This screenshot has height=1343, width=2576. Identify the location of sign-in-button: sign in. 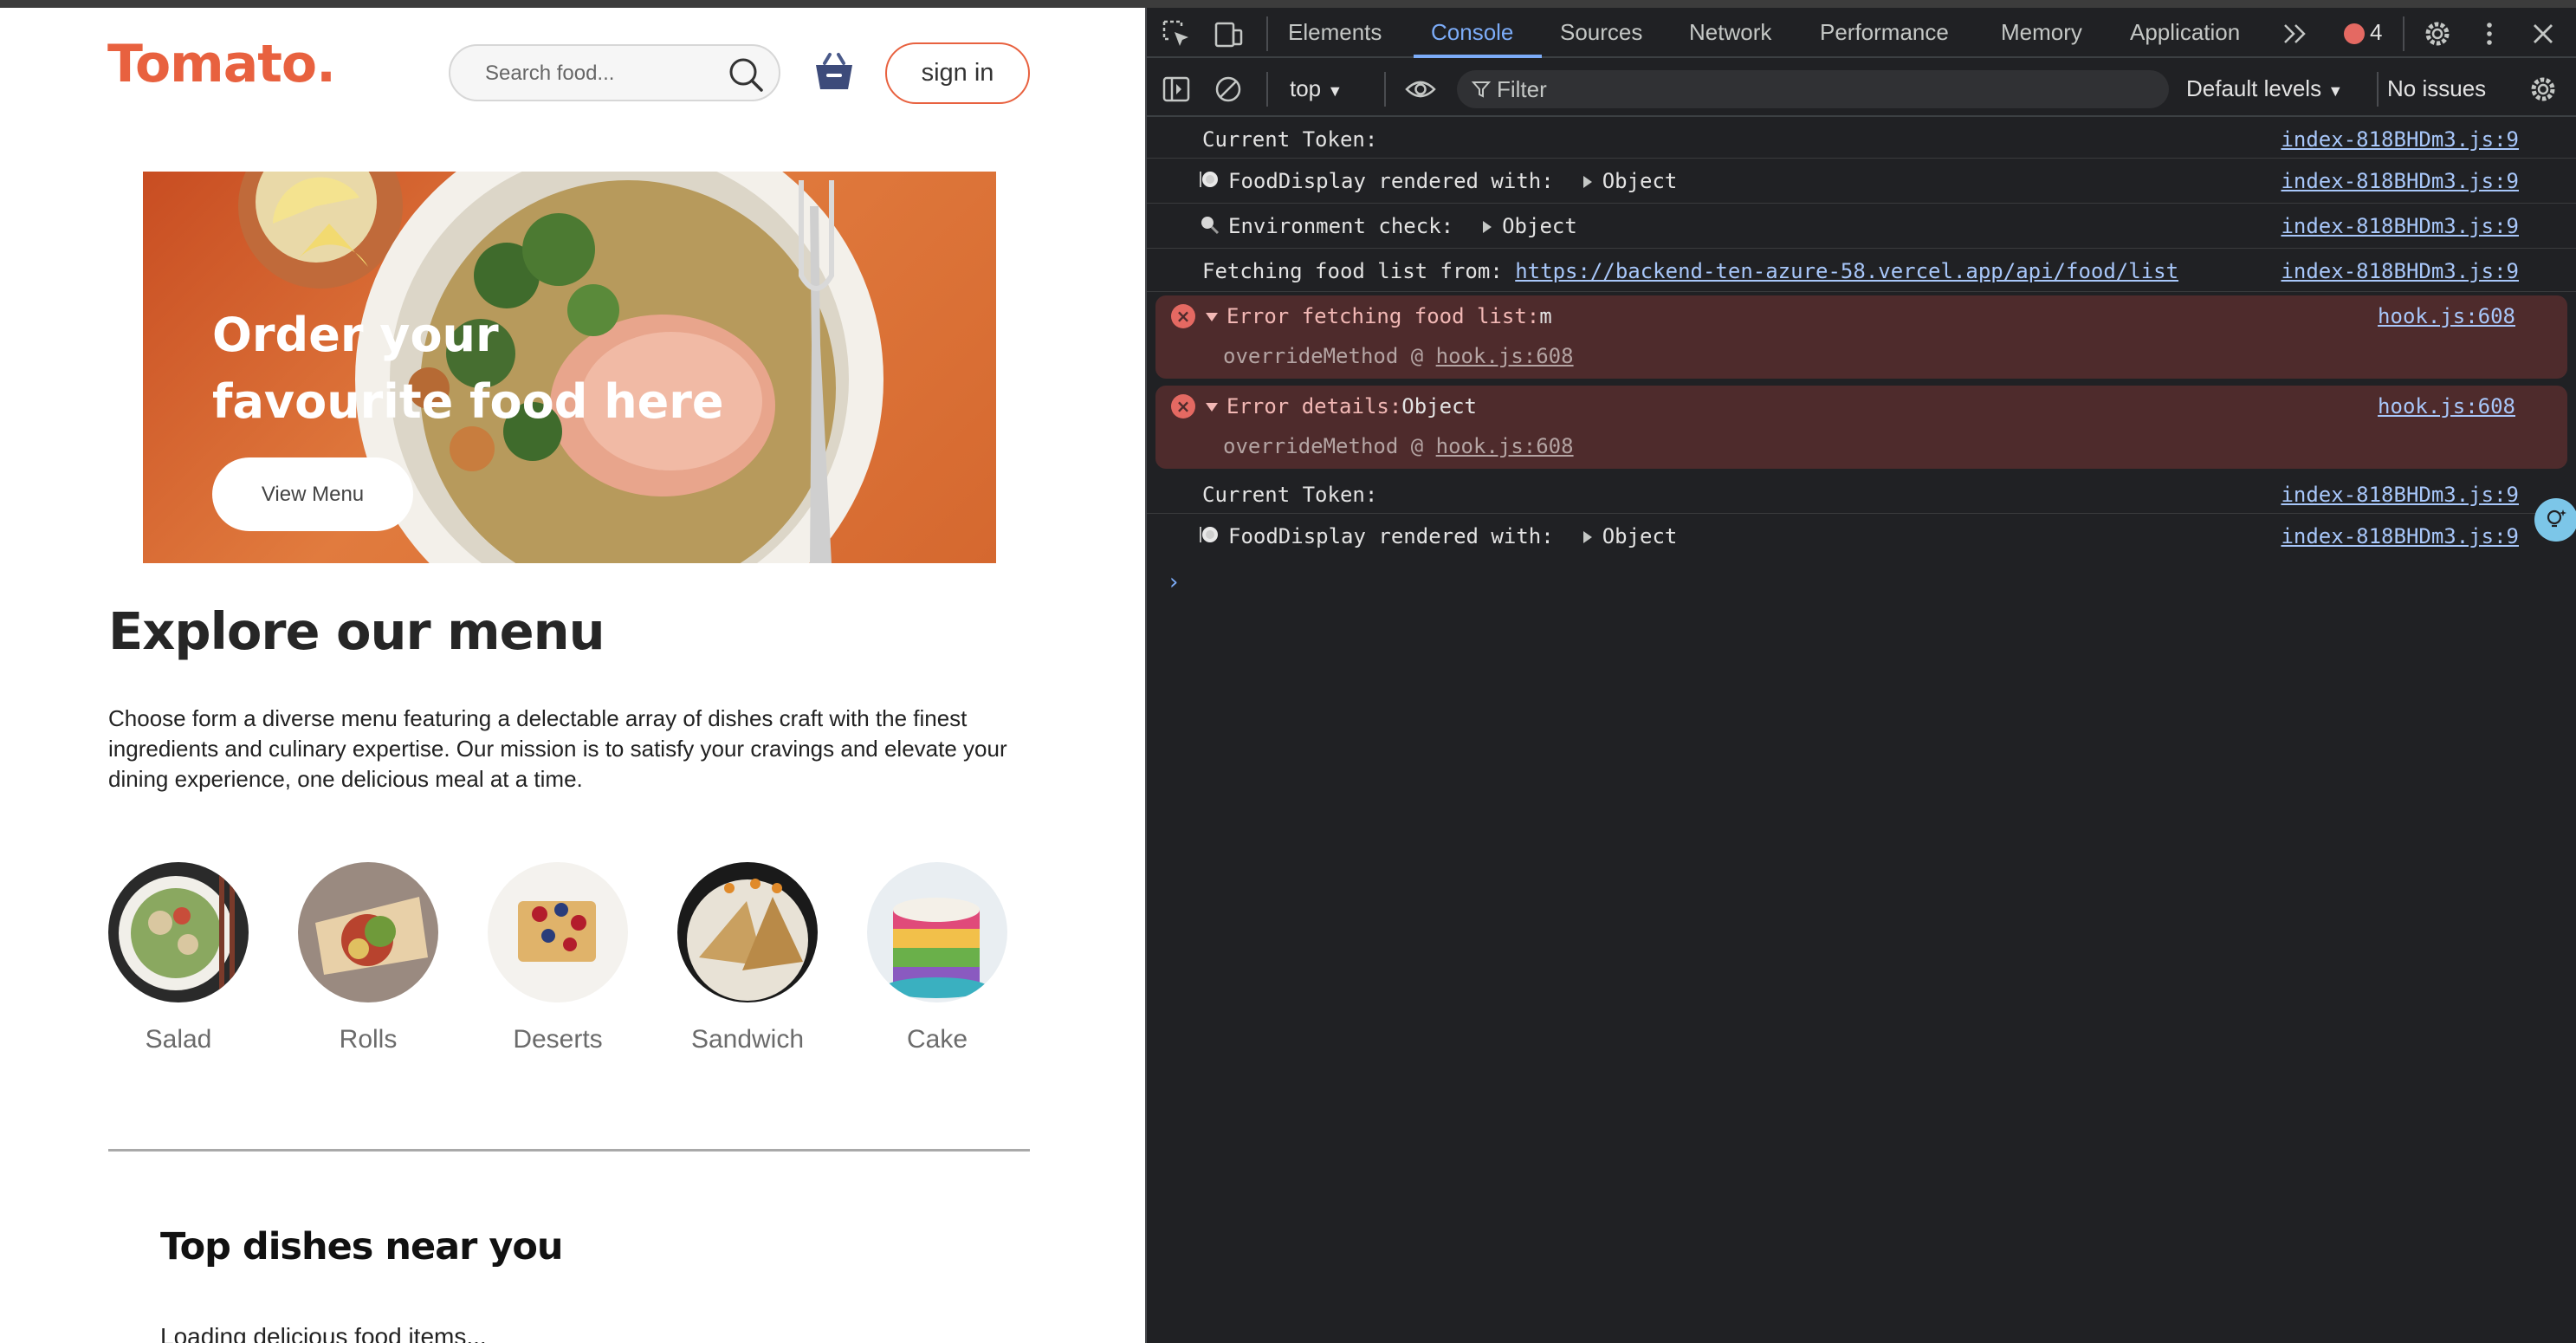
(957, 73).